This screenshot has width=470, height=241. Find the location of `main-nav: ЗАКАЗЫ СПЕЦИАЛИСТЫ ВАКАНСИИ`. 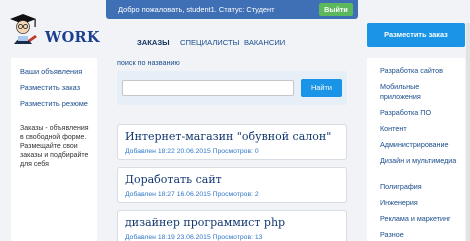

main-nav: ЗАКАЗЫ СПЕЦИАЛИСТЫ ВАКАНСИИ is located at coordinates (232, 44).